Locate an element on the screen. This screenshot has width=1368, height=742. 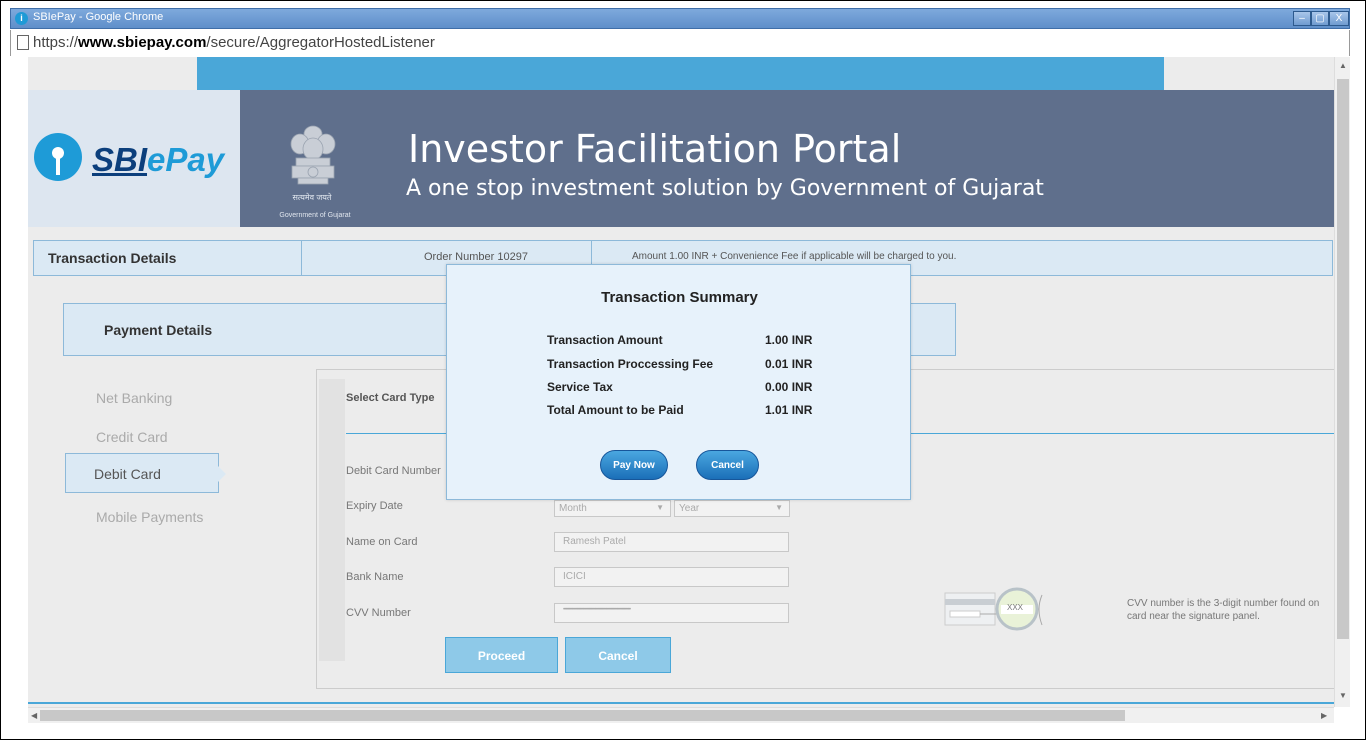
selected-method-arrow is located at coordinates (222, 474).